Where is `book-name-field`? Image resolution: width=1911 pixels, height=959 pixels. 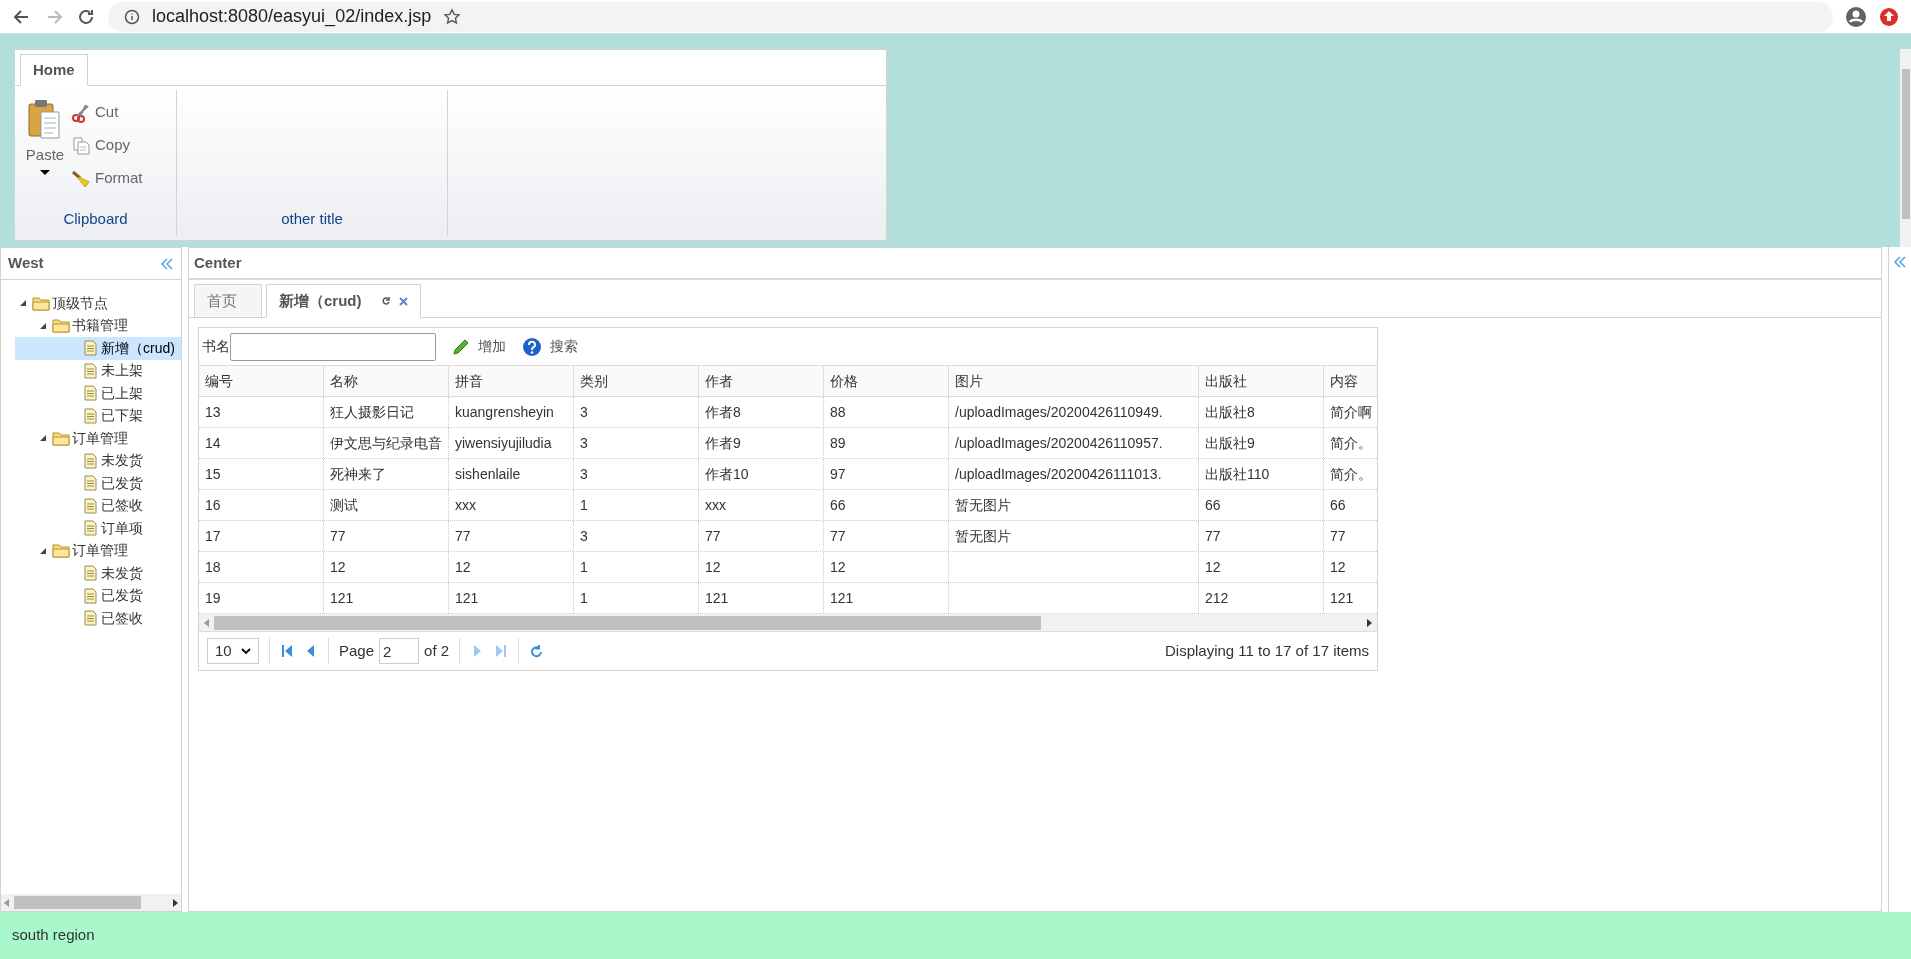
book-name-field is located at coordinates (333, 346).